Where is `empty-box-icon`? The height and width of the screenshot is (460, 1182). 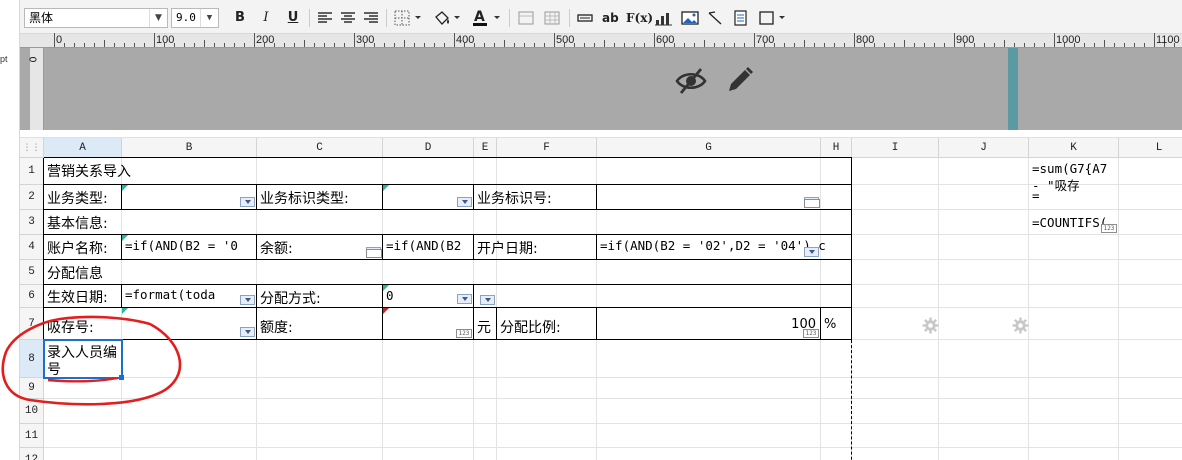 empty-box-icon is located at coordinates (374, 253).